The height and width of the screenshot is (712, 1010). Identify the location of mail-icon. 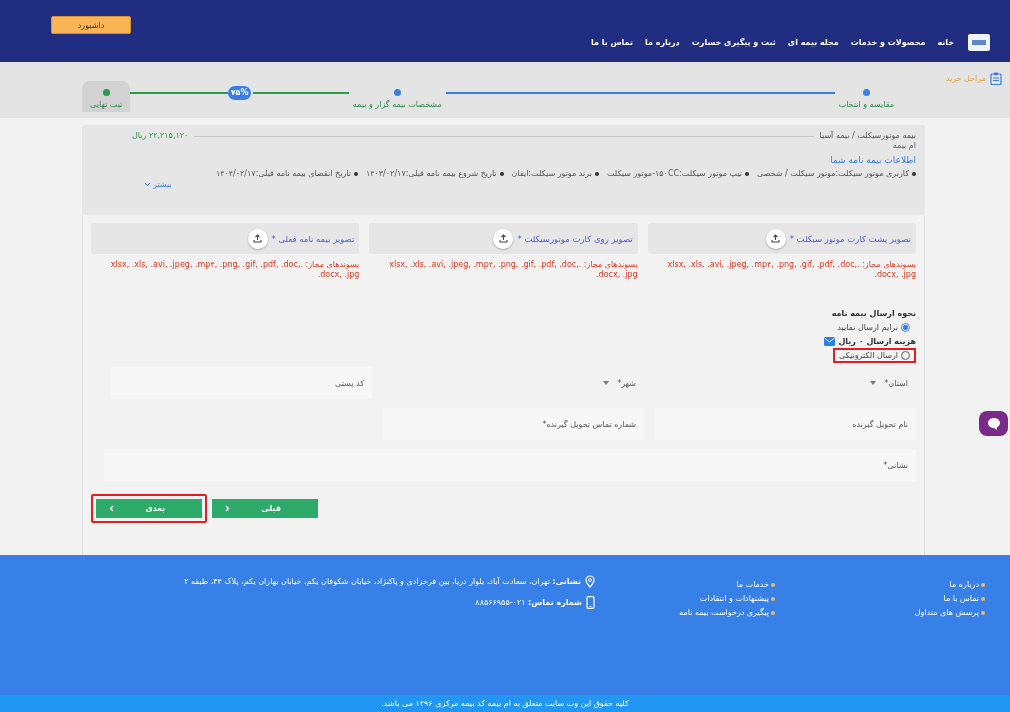
(830, 342).